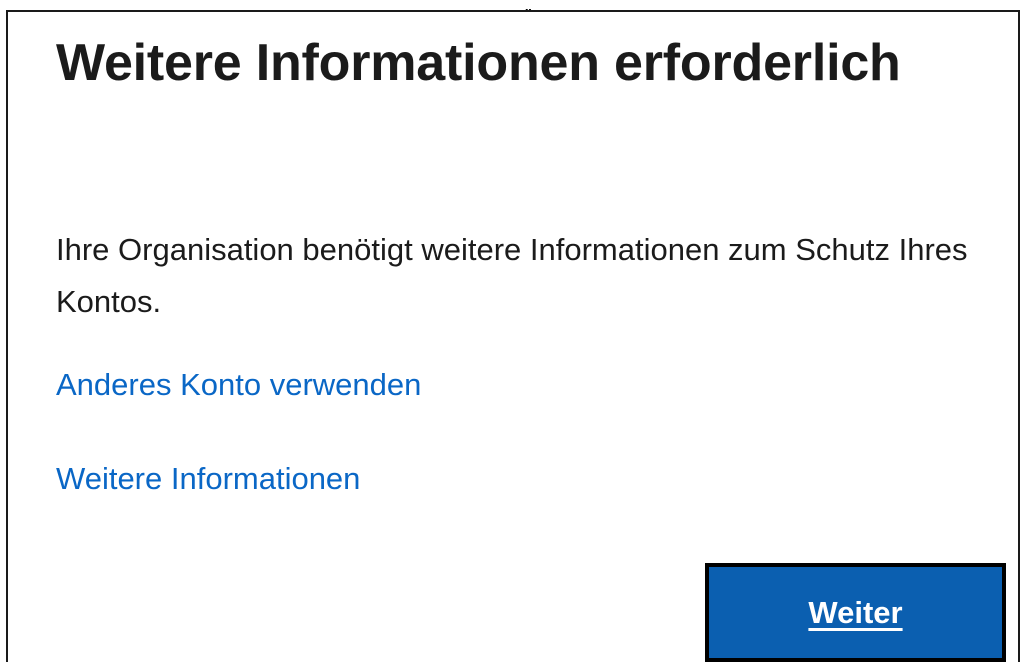 Image resolution: width=1027 pixels, height=662 pixels. Describe the element at coordinates (208, 479) in the screenshot. I see `more-information-link: Weitere Informationen` at that location.